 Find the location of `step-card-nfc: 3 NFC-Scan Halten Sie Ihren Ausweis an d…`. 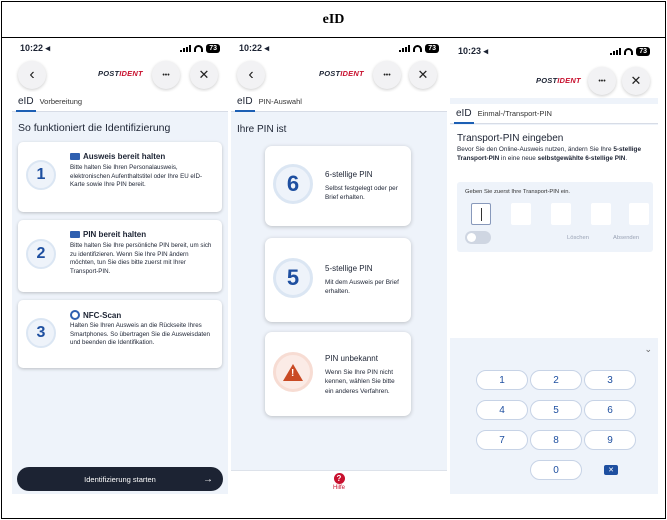

step-card-nfc: 3 NFC-Scan Halten Sie Ihren Ausweis an d… is located at coordinates (120, 334).